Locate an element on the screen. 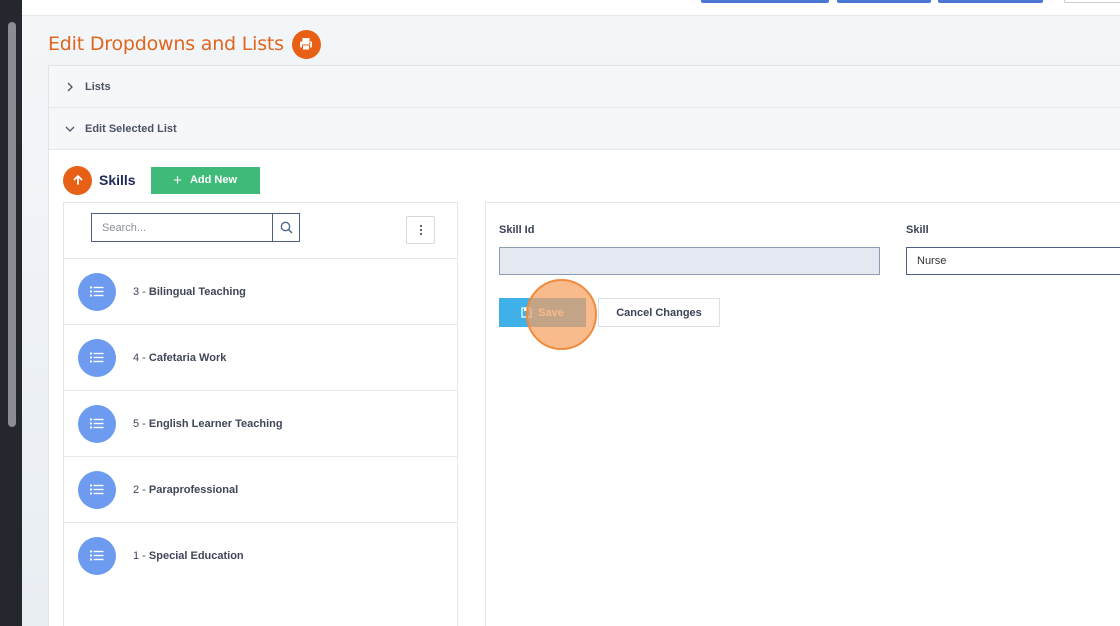 This screenshot has height=626, width=1120. scrollbar-thumb is located at coordinates (12, 224).